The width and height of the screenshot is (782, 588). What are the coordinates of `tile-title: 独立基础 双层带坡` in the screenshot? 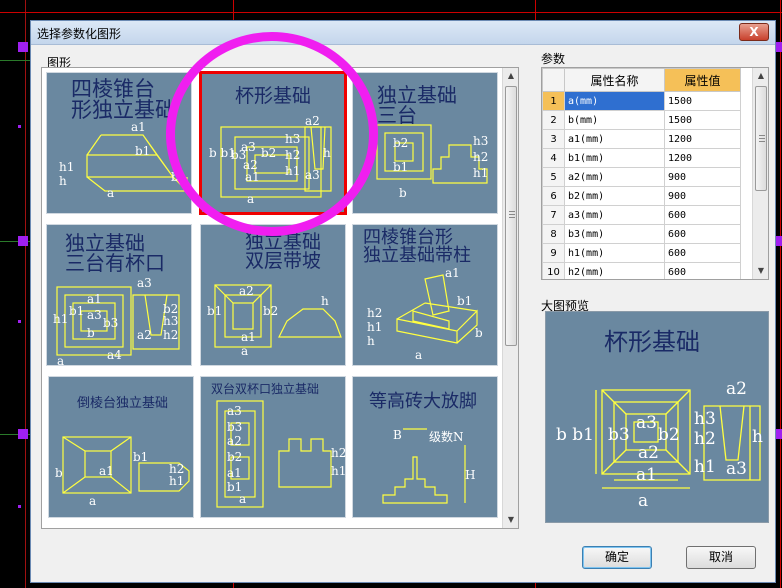 It's located at (283, 251).